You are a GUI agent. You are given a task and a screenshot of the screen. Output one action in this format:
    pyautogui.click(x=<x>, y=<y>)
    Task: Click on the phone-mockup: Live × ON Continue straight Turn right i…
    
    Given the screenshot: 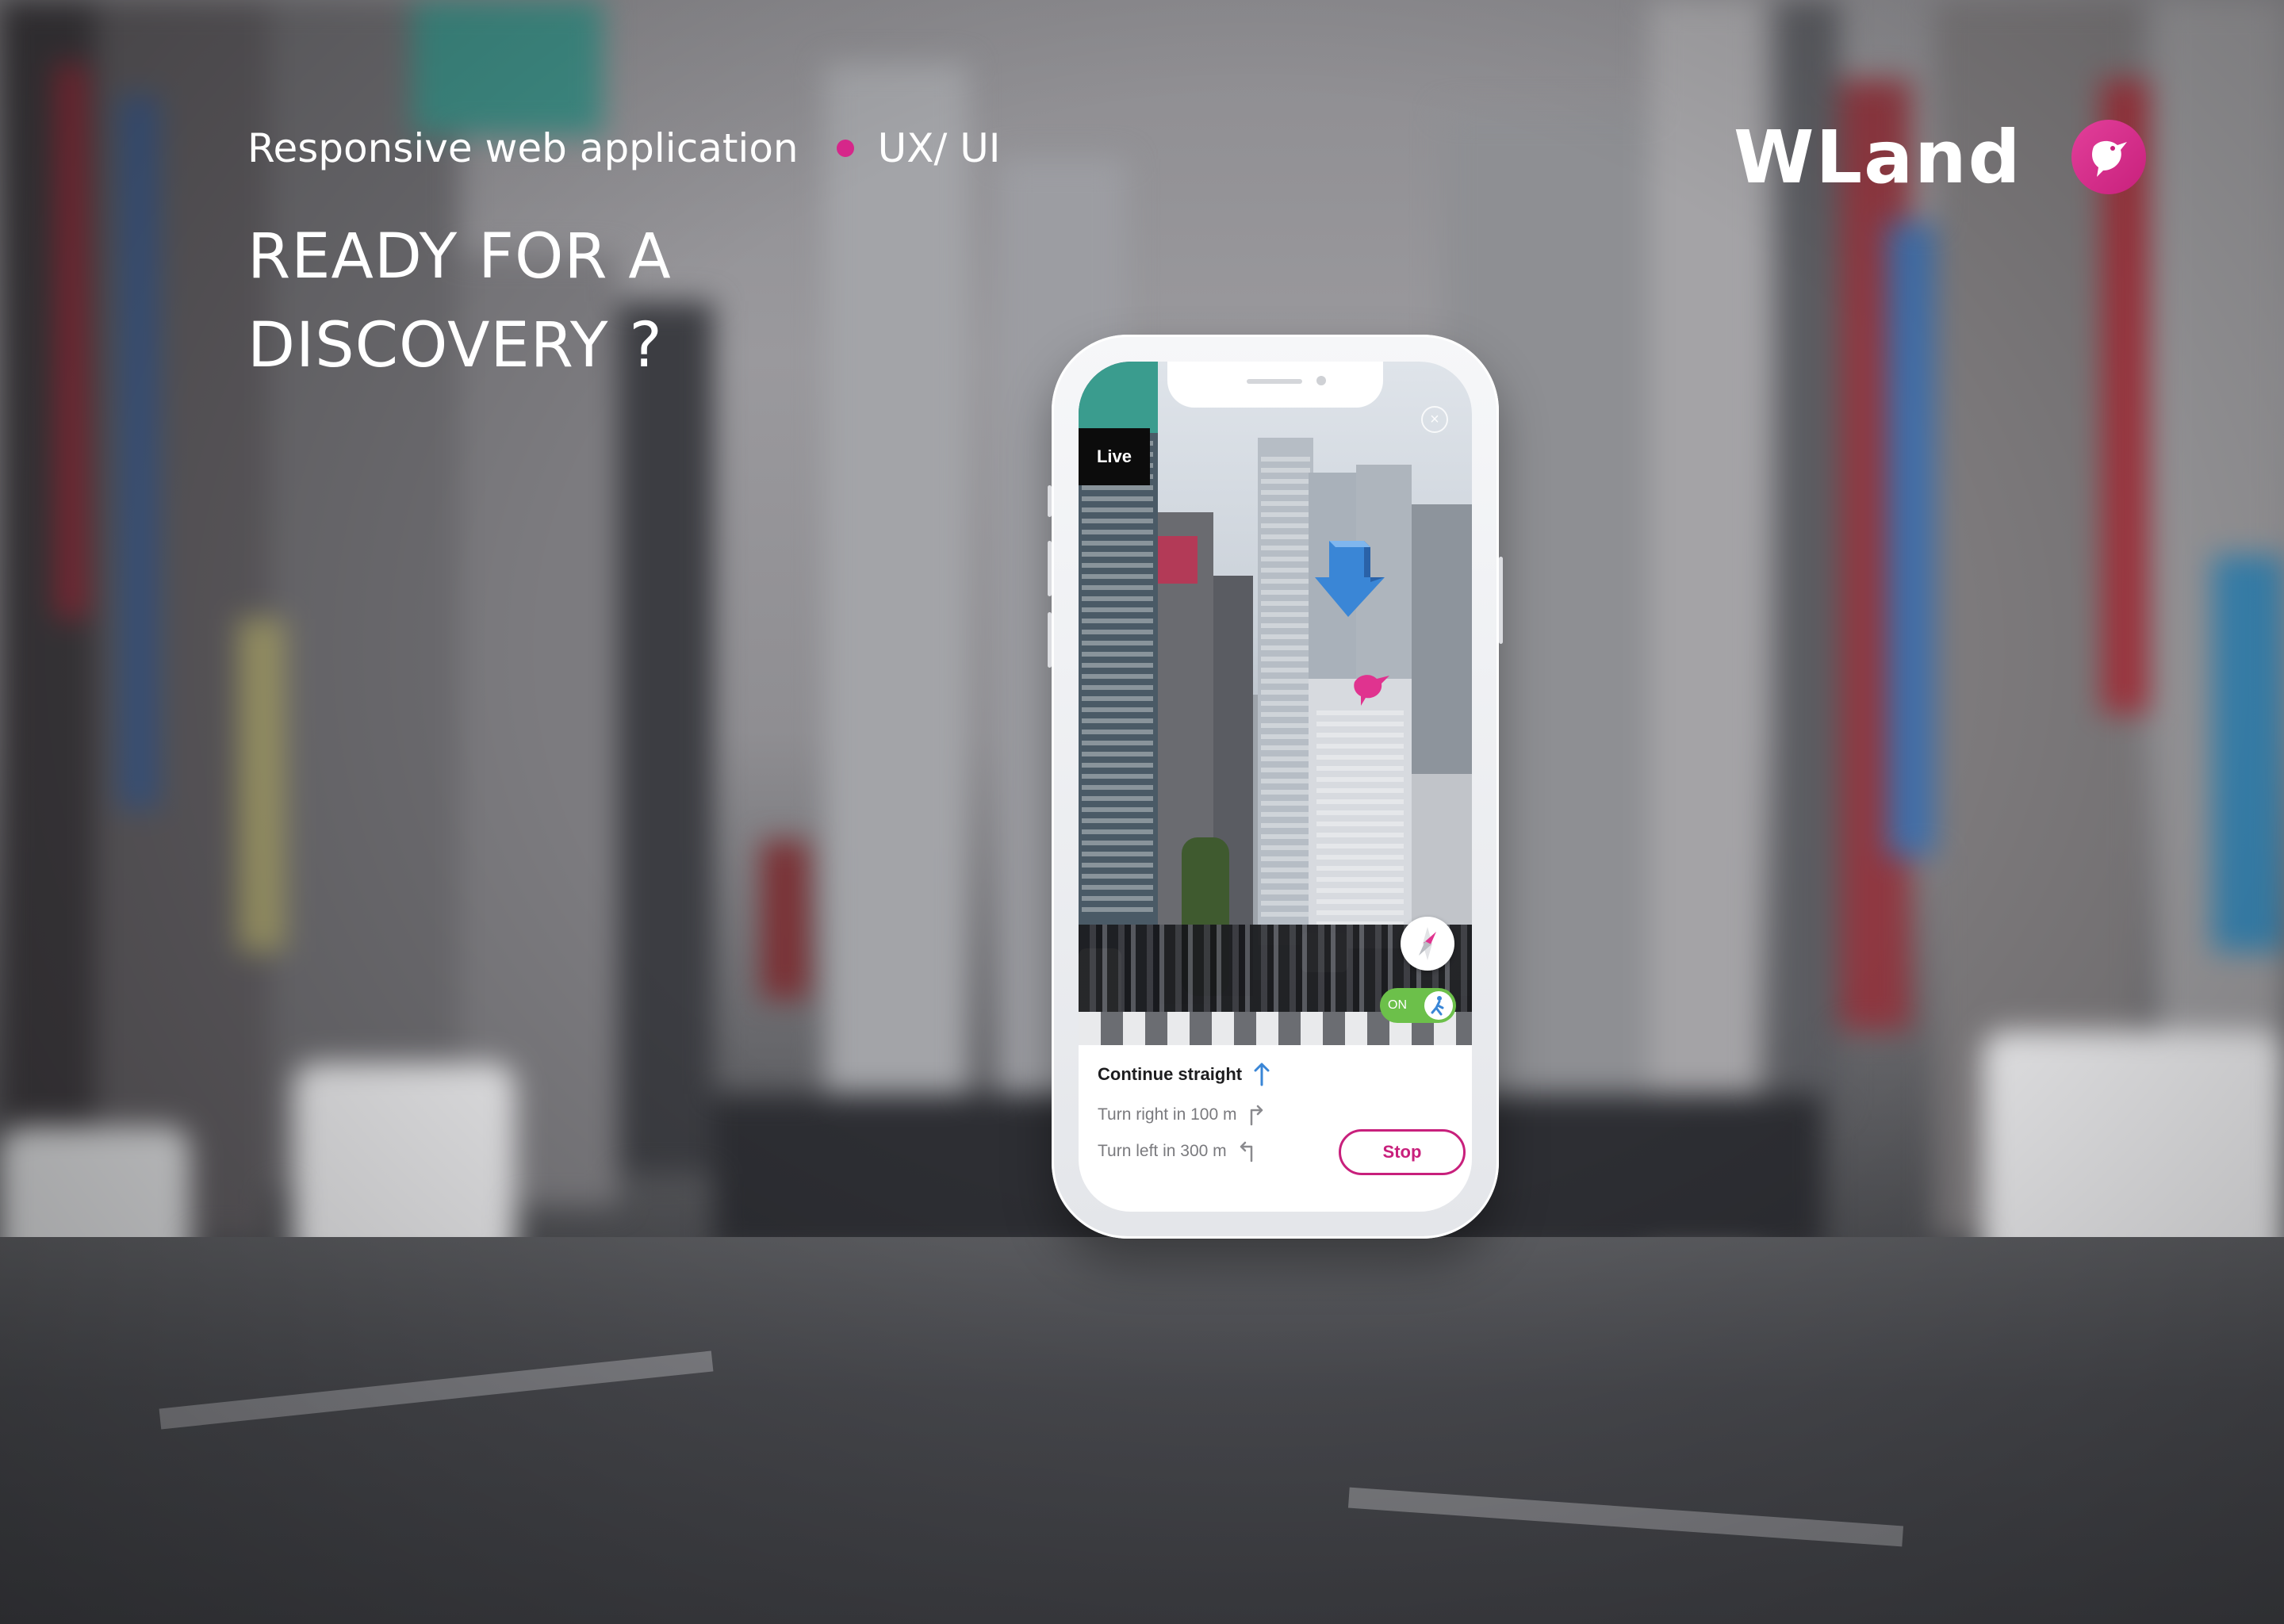 What is the action you would take?
    pyautogui.click(x=1275, y=787)
    